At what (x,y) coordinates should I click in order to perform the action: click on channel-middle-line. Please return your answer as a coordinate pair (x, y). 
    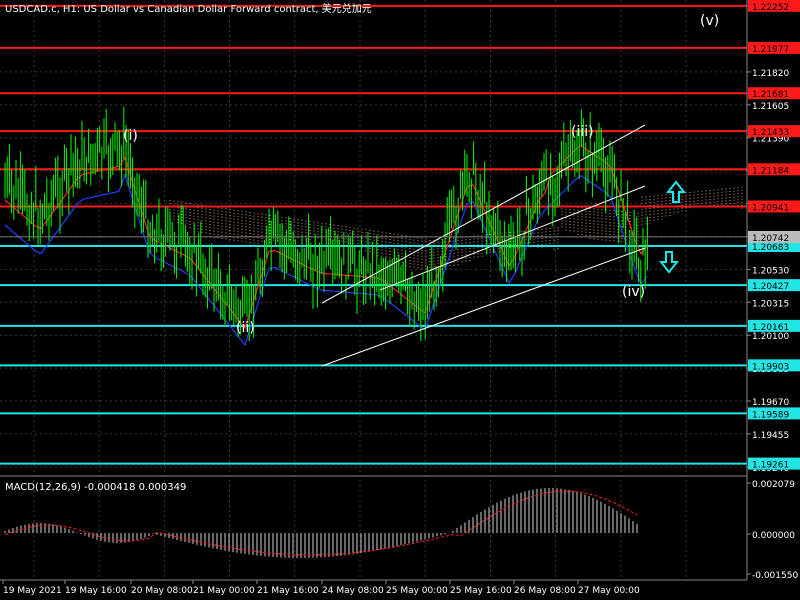
    Looking at the image, I should click on (512, 238).